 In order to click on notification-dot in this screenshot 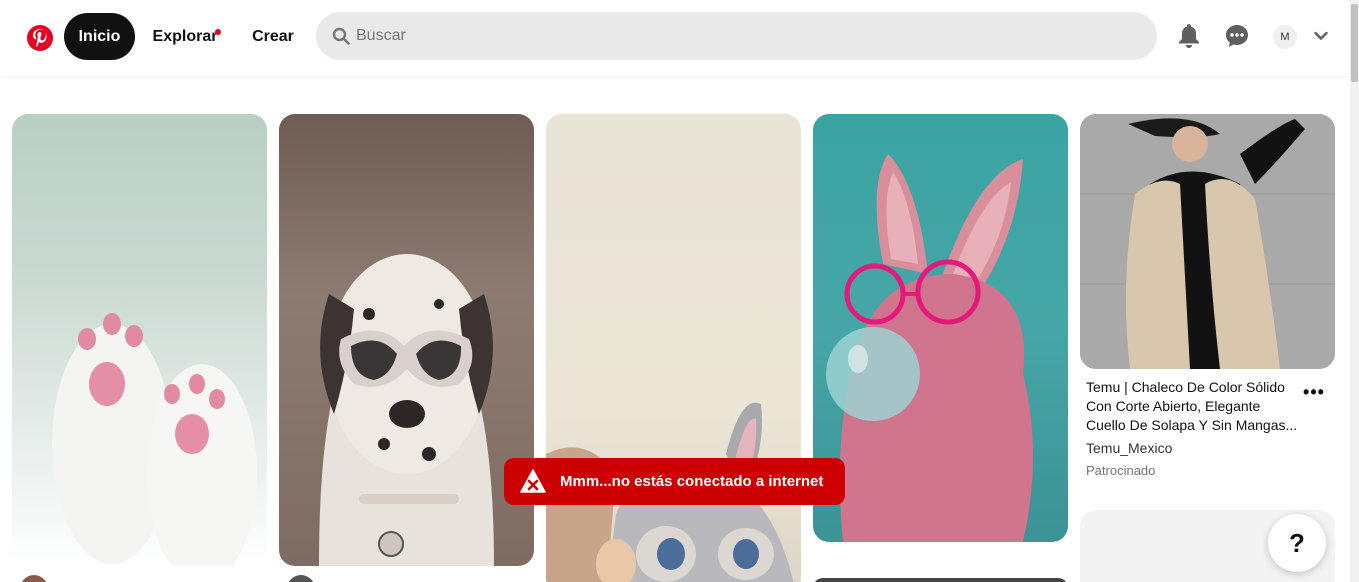, I will do `click(218, 32)`.